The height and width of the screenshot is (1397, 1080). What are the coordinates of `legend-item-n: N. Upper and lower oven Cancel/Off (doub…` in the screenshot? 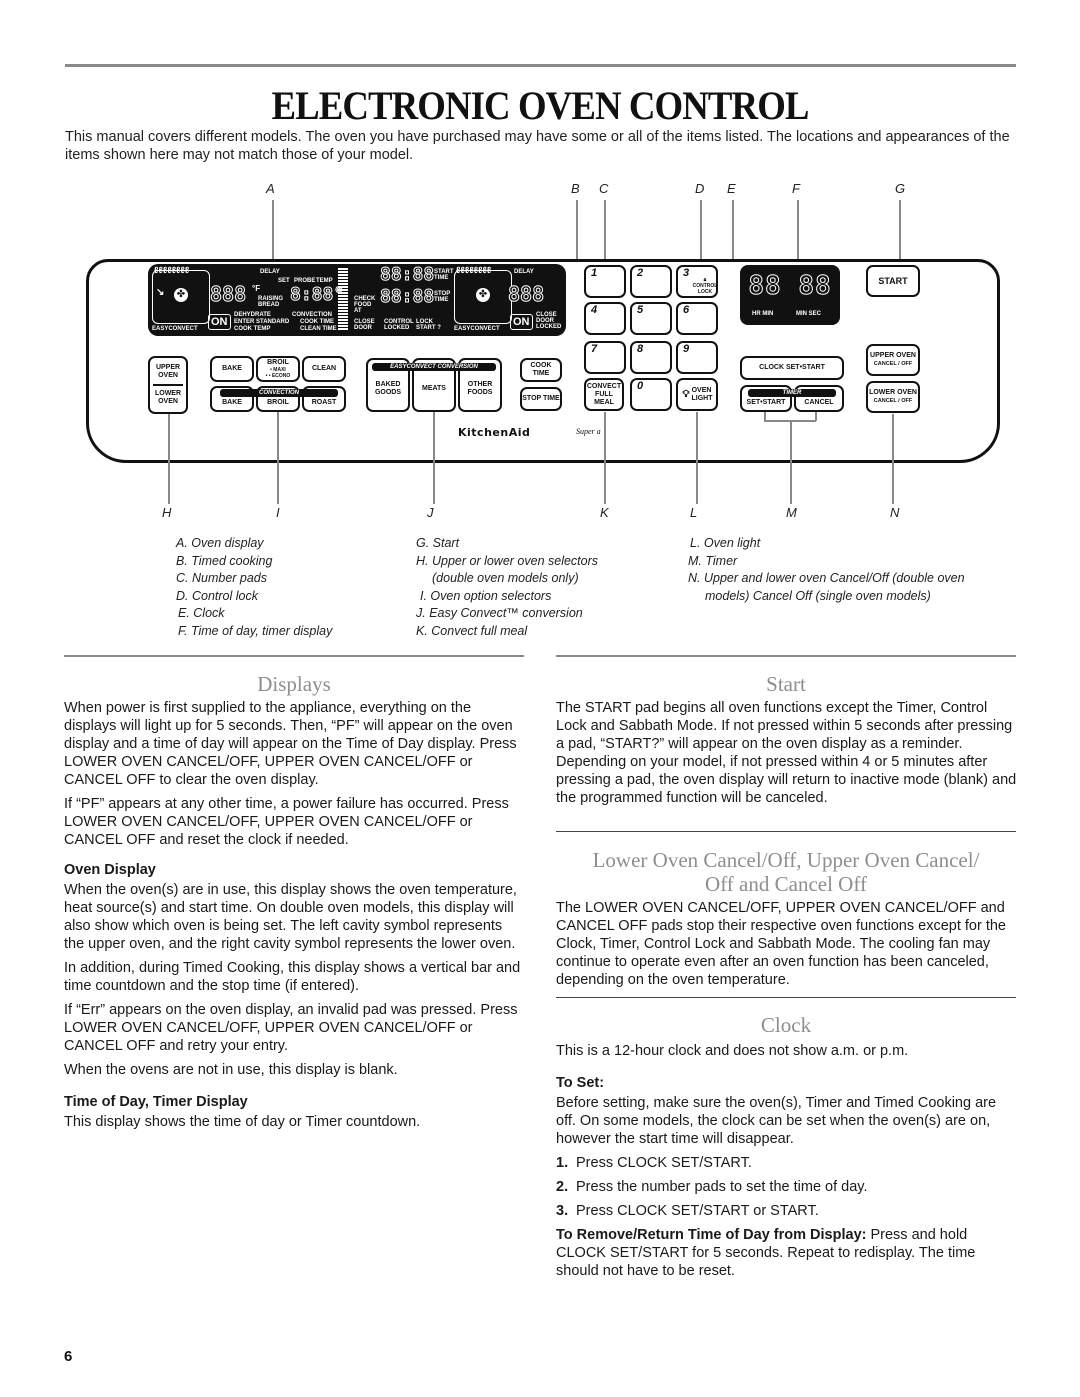 It's located at (826, 578).